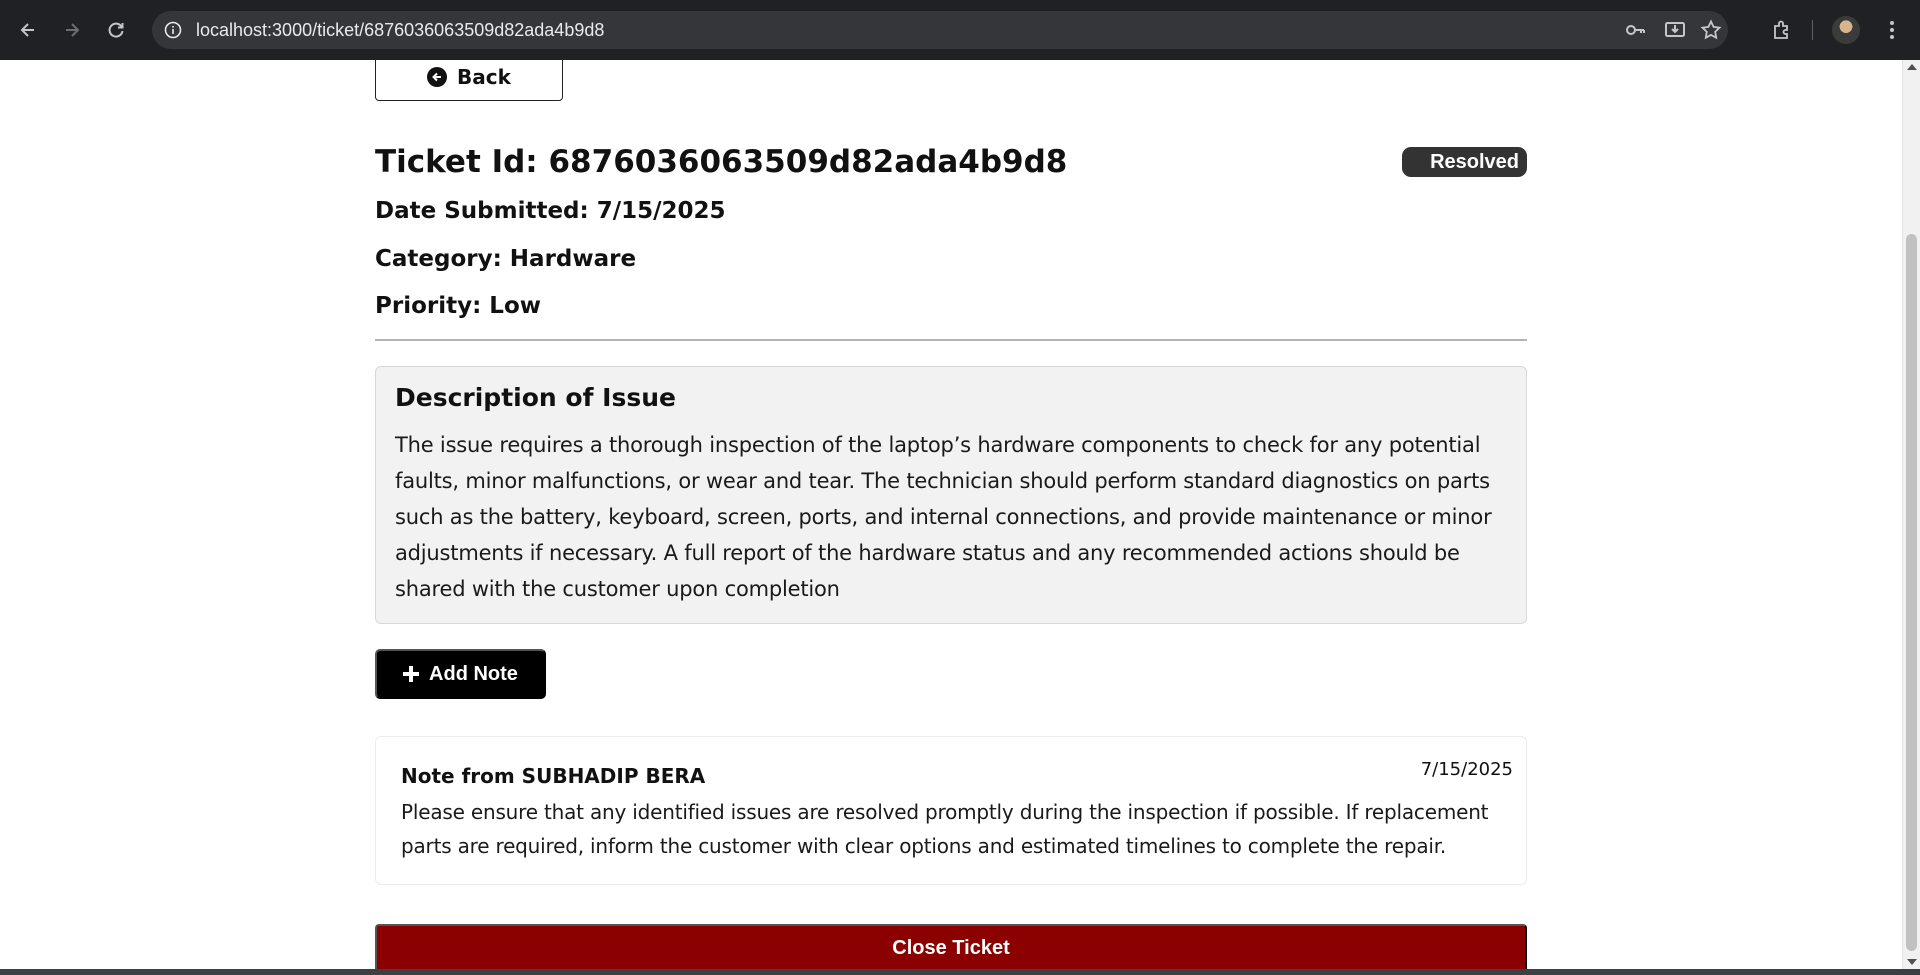 This screenshot has width=1920, height=975. Describe the element at coordinates (72, 30) in the screenshot. I see `forward-nav-icon` at that location.